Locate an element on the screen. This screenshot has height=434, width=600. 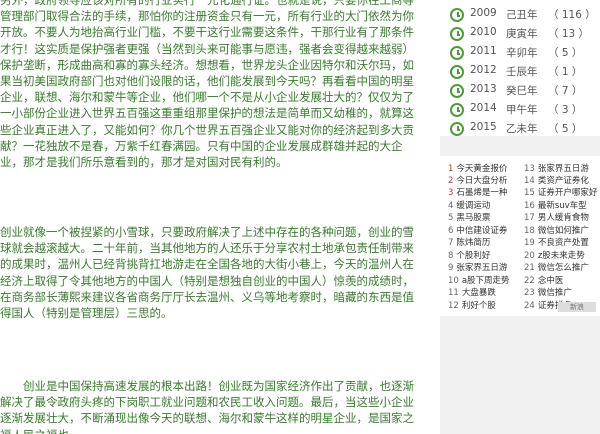
hot-item: 17 男人缓肯食物 is located at coordinates (561, 217).